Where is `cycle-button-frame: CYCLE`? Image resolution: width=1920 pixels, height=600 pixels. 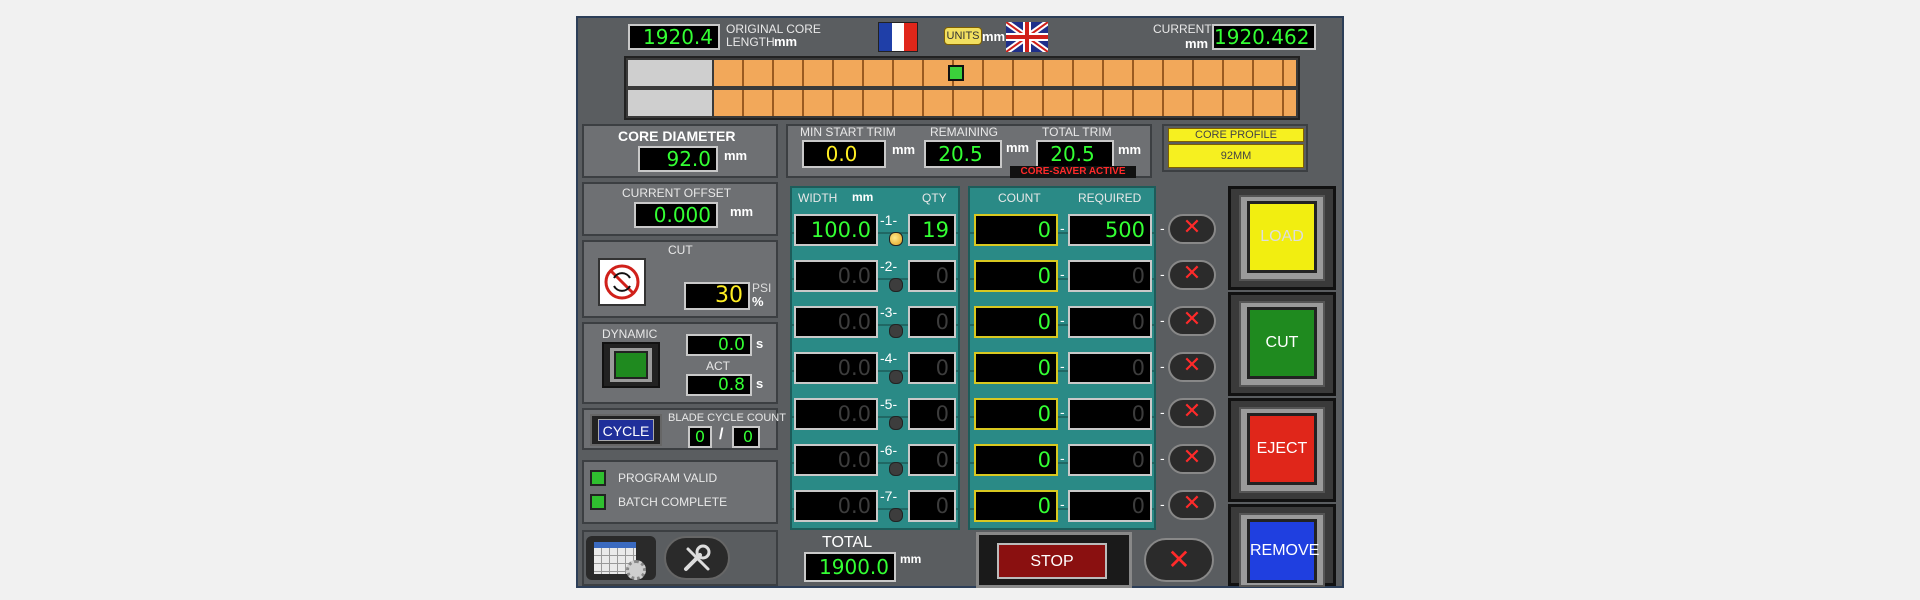 cycle-button-frame: CYCLE is located at coordinates (626, 430).